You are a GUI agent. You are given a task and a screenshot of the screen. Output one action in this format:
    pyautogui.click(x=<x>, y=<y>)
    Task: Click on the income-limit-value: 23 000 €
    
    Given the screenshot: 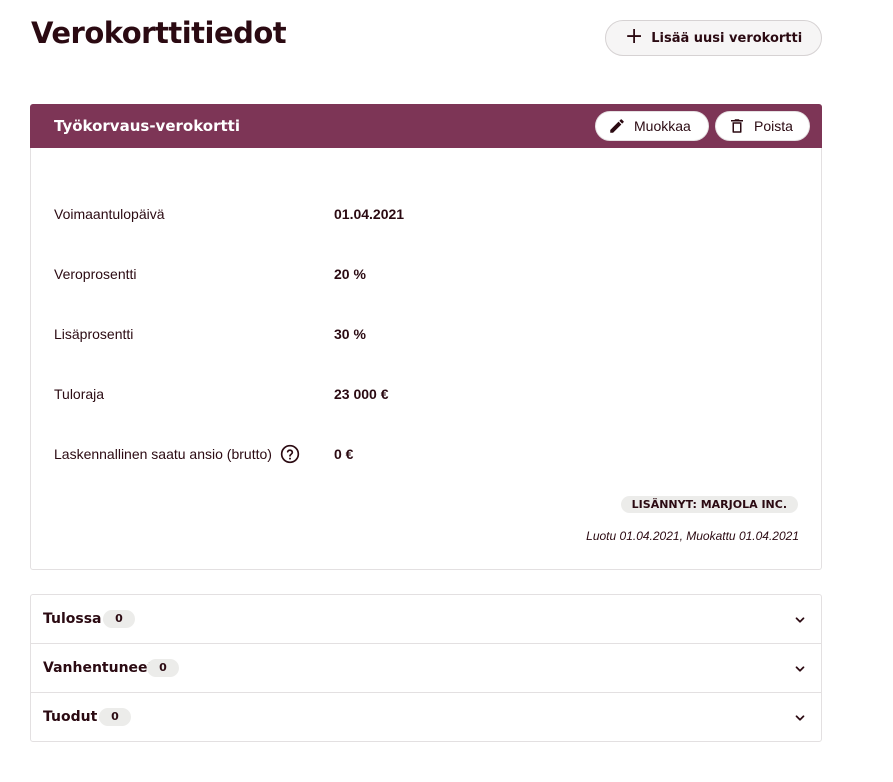 What is the action you would take?
    pyautogui.click(x=361, y=394)
    